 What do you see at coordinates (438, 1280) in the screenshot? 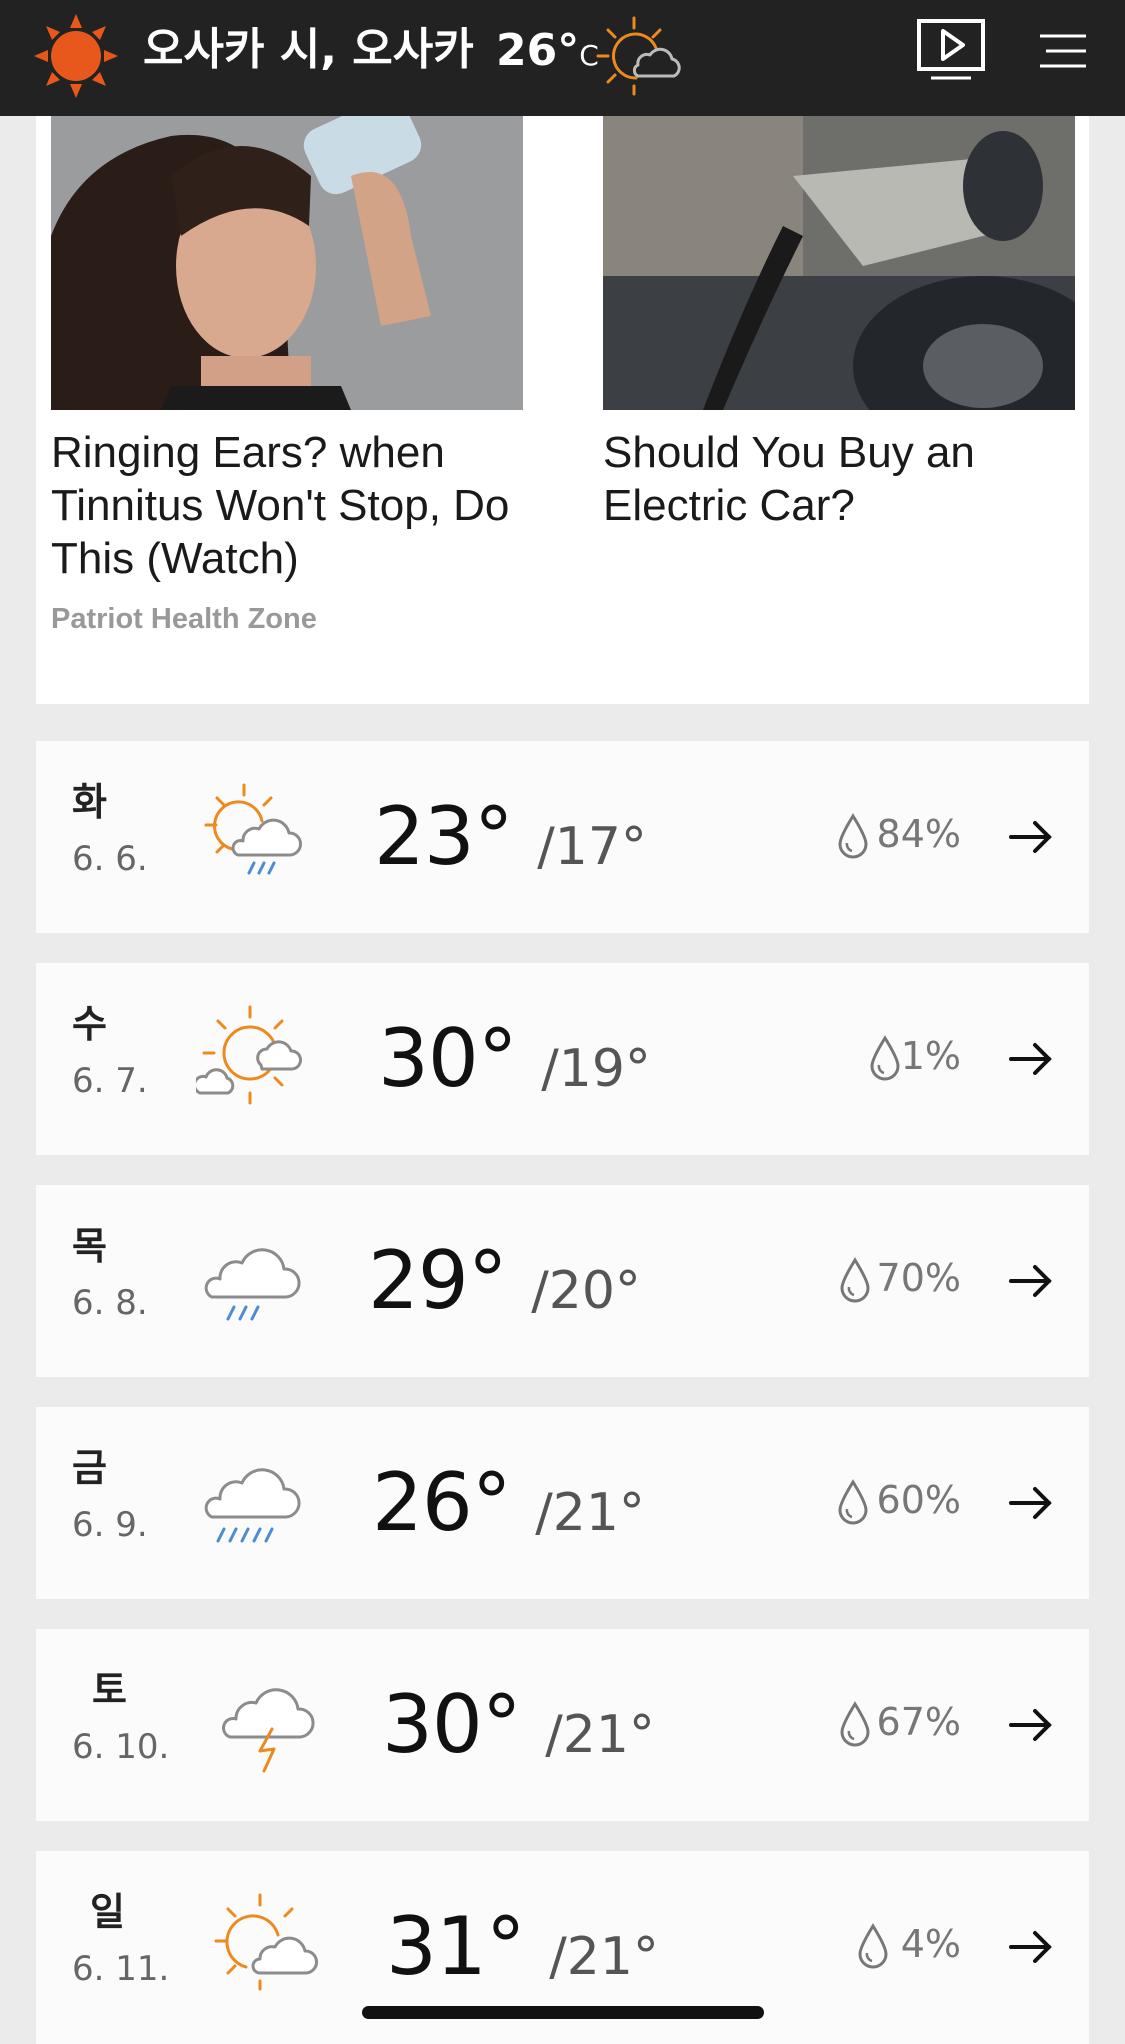
I see `high-temp-value: 29°` at bounding box center [438, 1280].